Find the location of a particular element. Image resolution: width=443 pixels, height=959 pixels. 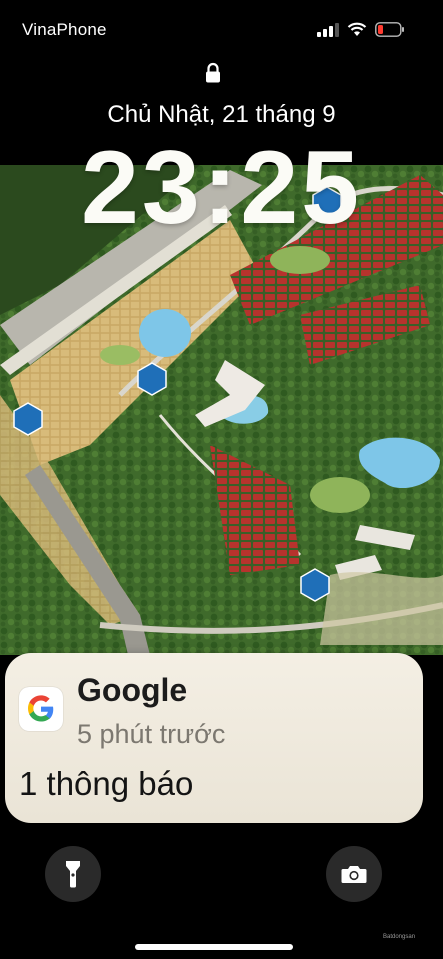

google-app-icon is located at coordinates (41, 709).